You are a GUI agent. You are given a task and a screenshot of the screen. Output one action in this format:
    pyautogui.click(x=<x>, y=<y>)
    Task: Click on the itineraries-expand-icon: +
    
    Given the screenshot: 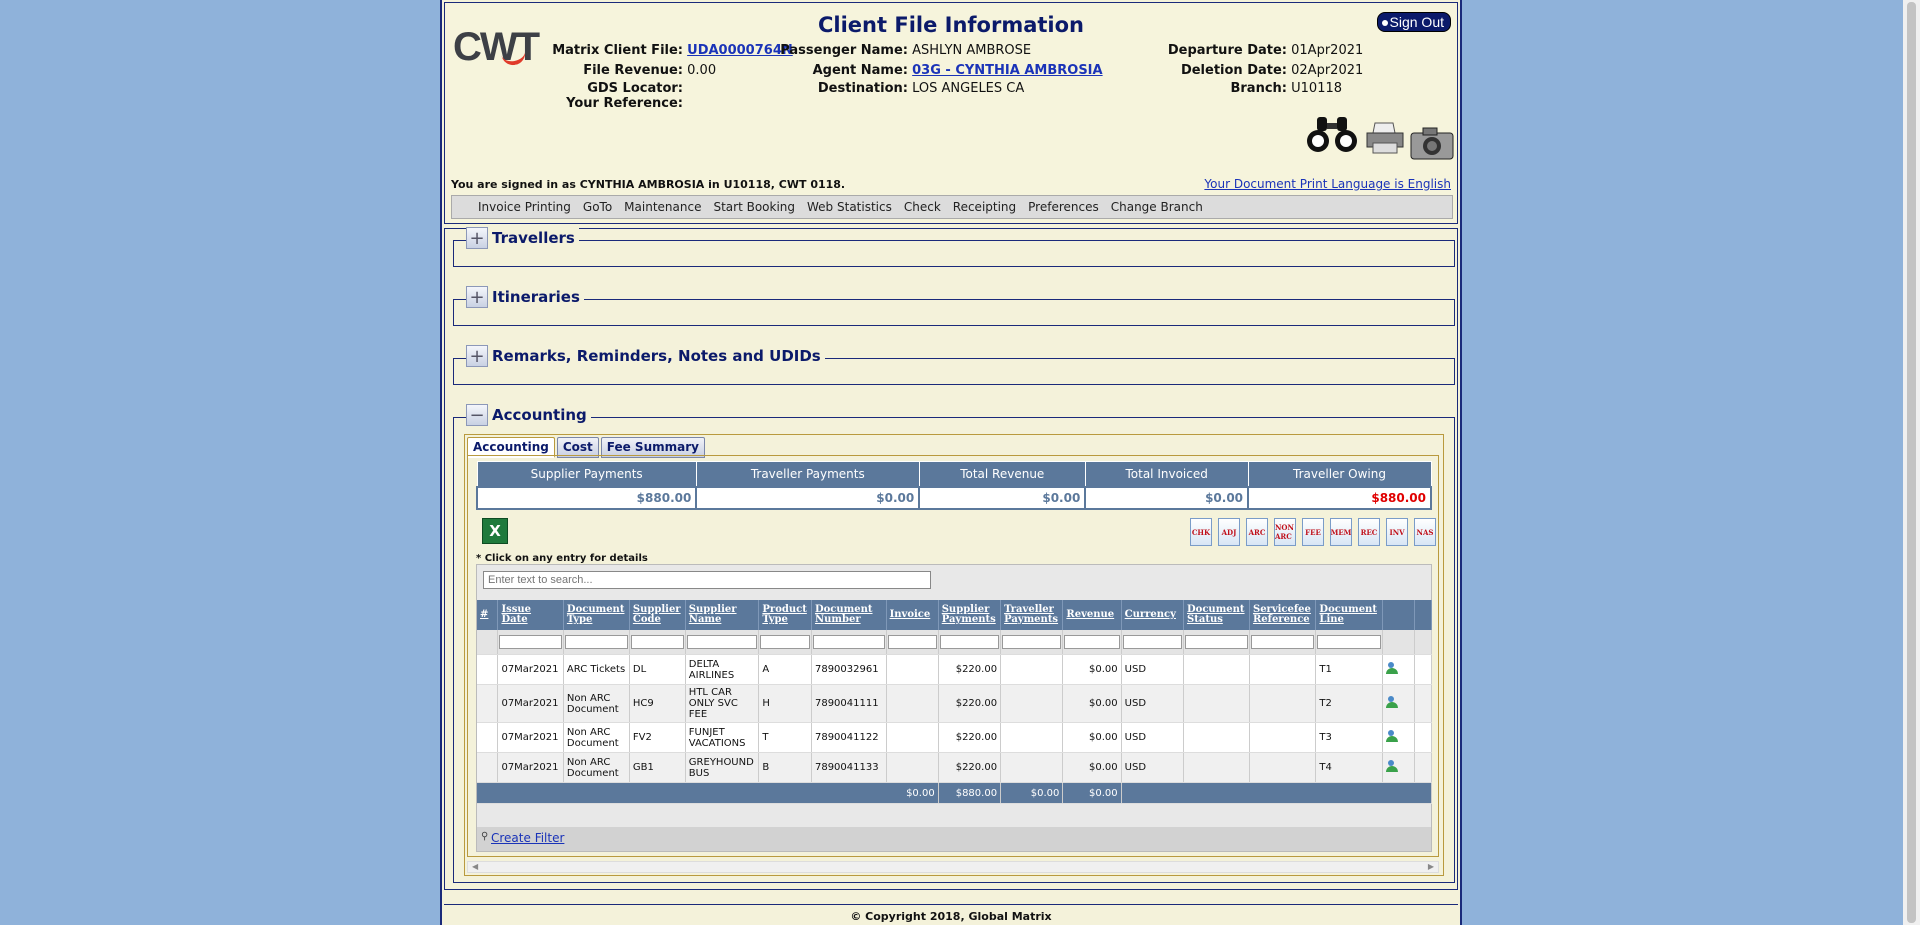 What is the action you would take?
    pyautogui.click(x=477, y=297)
    